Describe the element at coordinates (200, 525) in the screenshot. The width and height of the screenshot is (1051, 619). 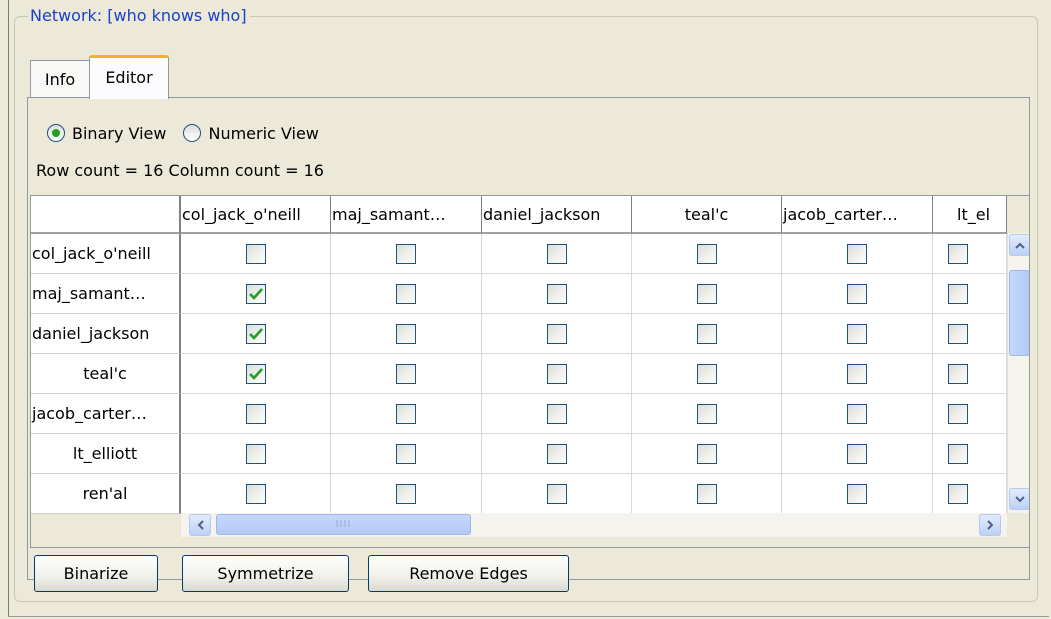
I see `scroll-left-button` at that location.